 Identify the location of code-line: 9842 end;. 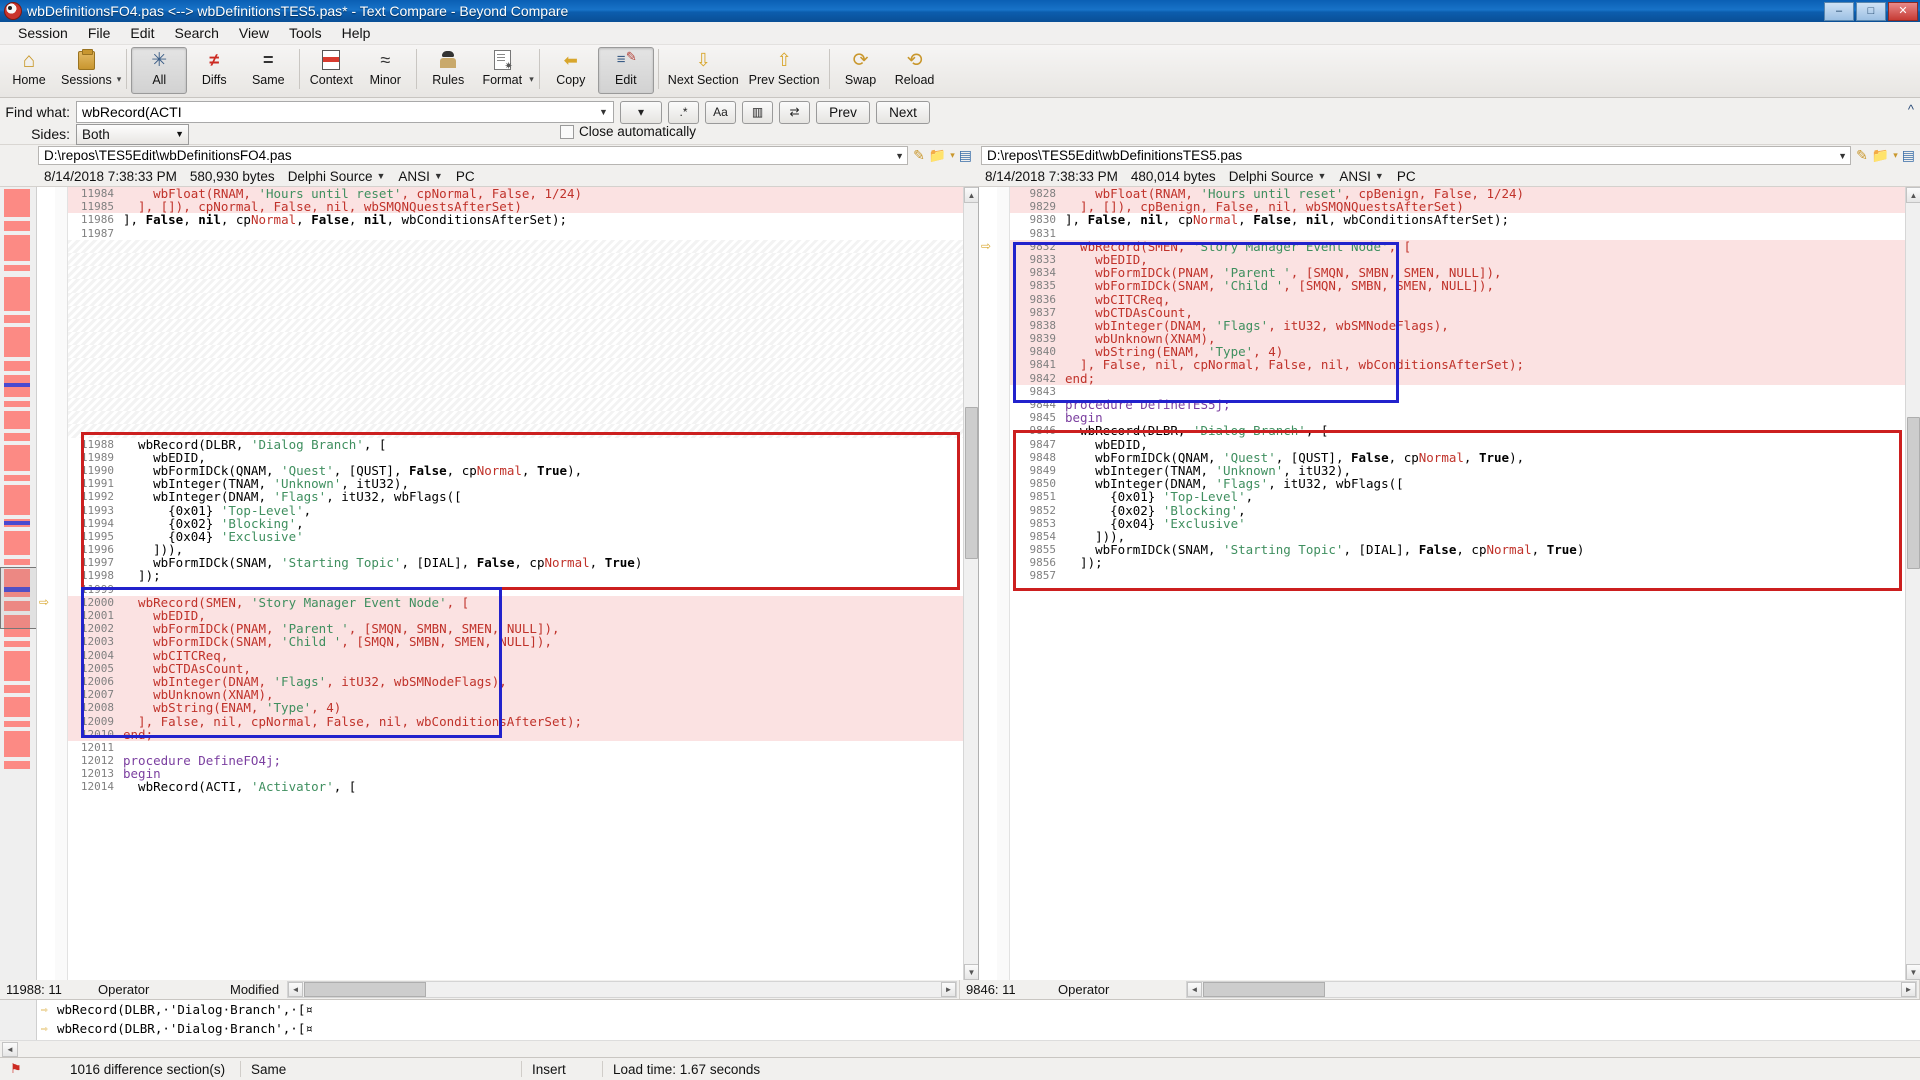
(1465, 378).